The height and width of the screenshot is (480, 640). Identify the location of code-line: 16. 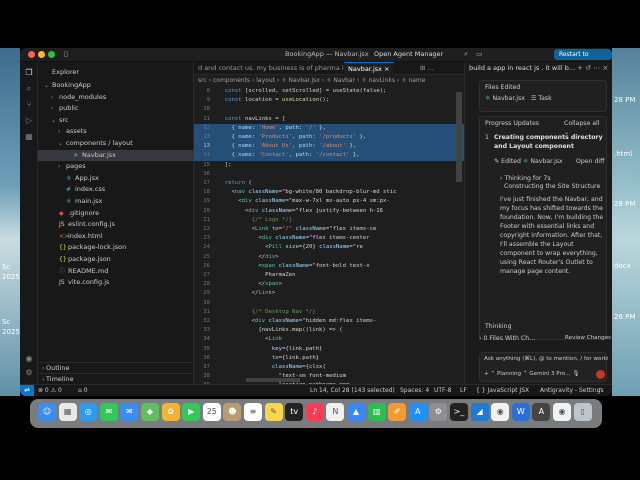
(329, 174).